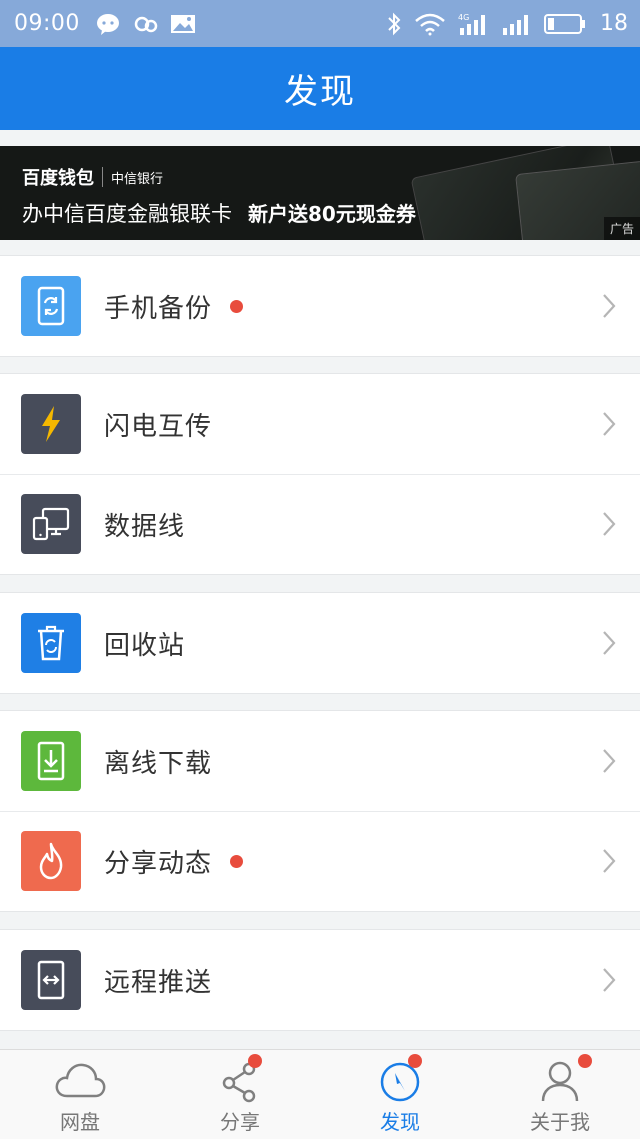 The width and height of the screenshot is (640, 1139). Describe the element at coordinates (240, 1094) in the screenshot. I see `tab-share: 分享` at that location.